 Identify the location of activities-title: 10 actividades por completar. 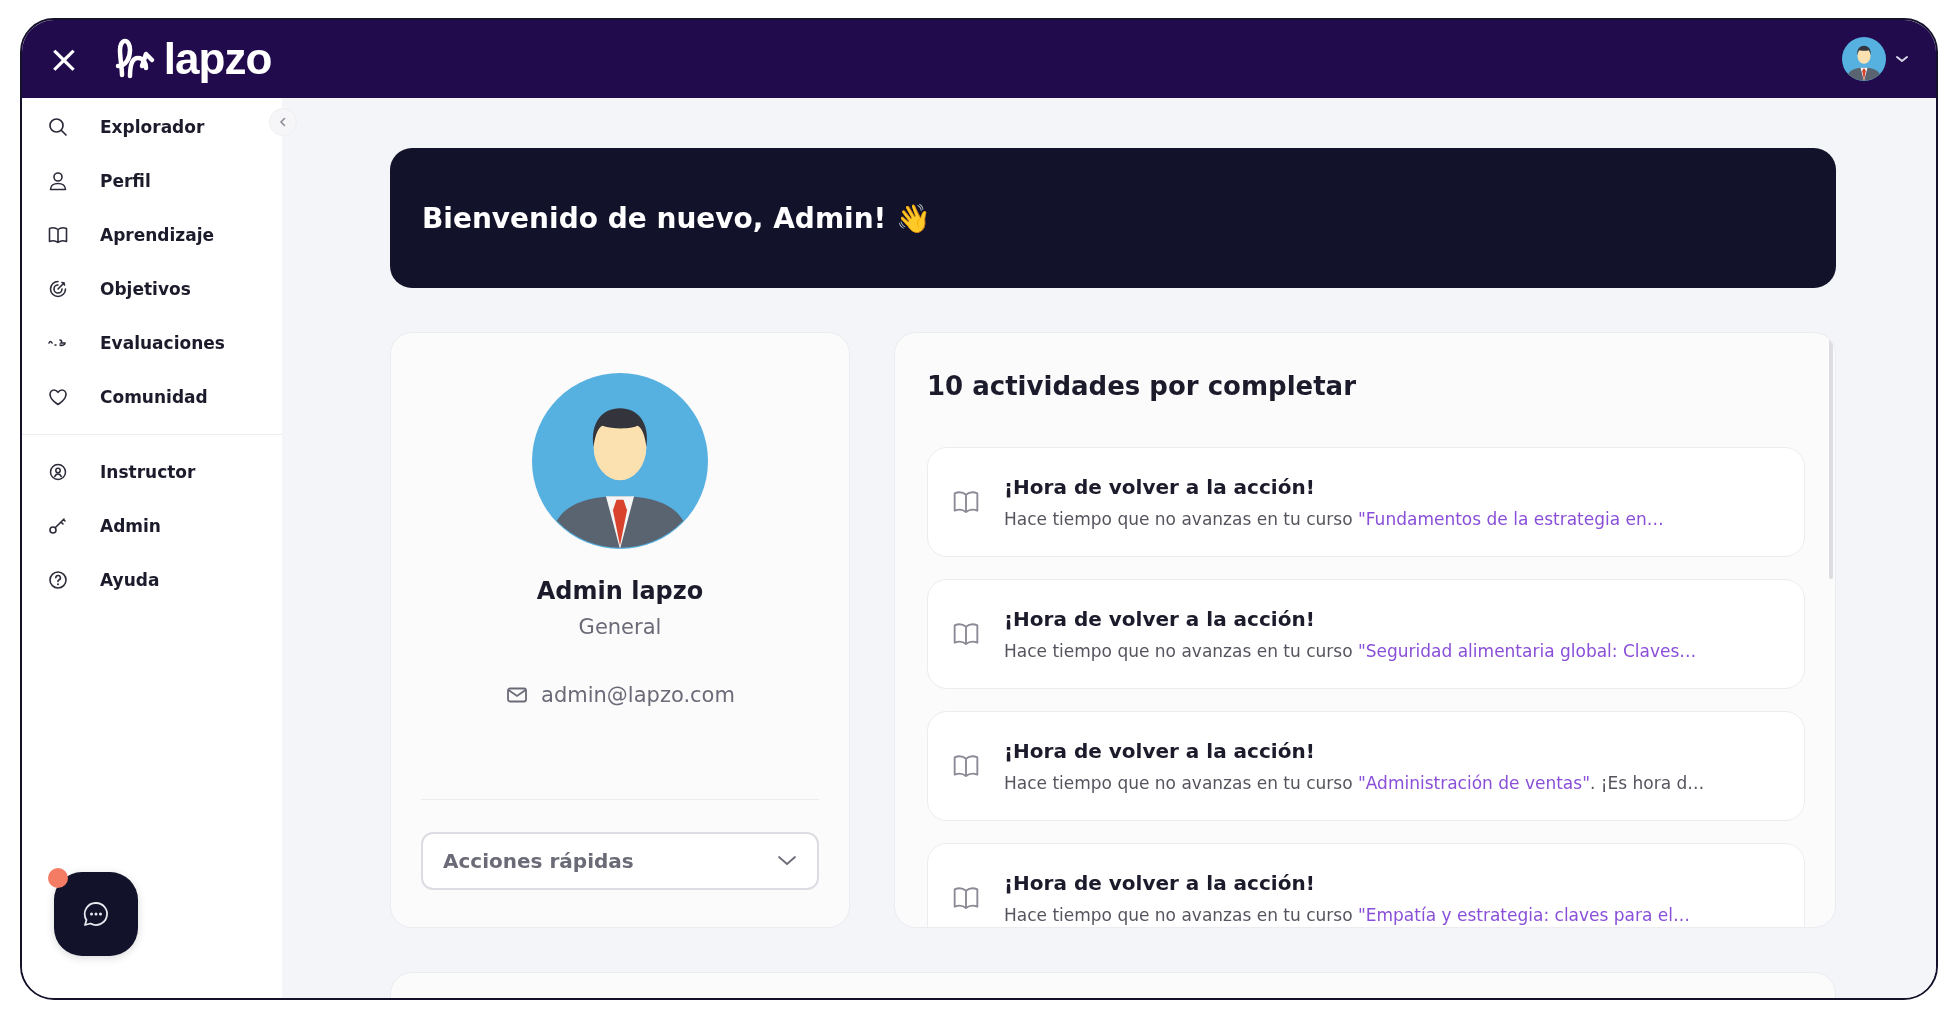
(1142, 386).